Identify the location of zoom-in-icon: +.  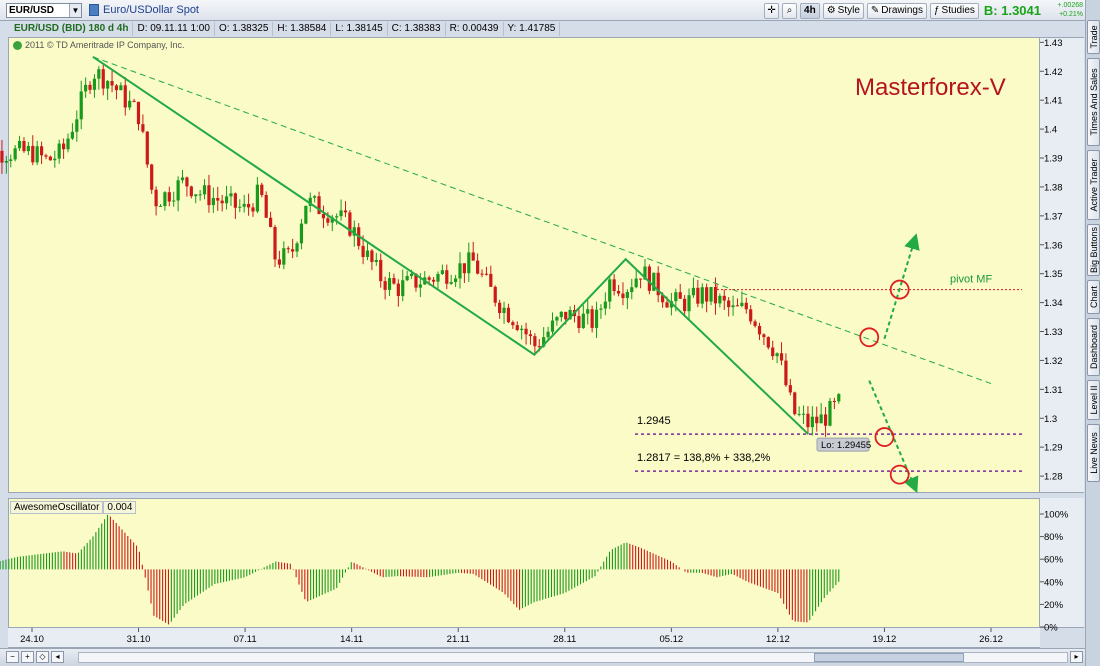
(27, 657).